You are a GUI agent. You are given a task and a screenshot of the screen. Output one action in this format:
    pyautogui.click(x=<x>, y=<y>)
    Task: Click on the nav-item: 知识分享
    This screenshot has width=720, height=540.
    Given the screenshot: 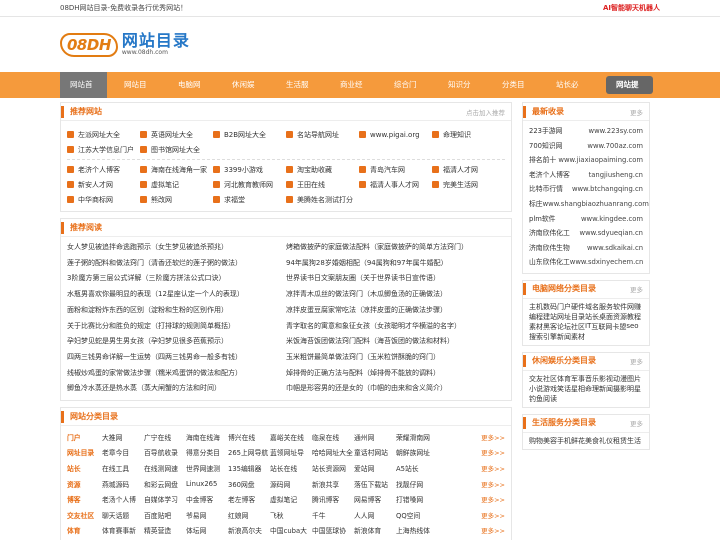 What is the action you would take?
    pyautogui.click(x=461, y=93)
    